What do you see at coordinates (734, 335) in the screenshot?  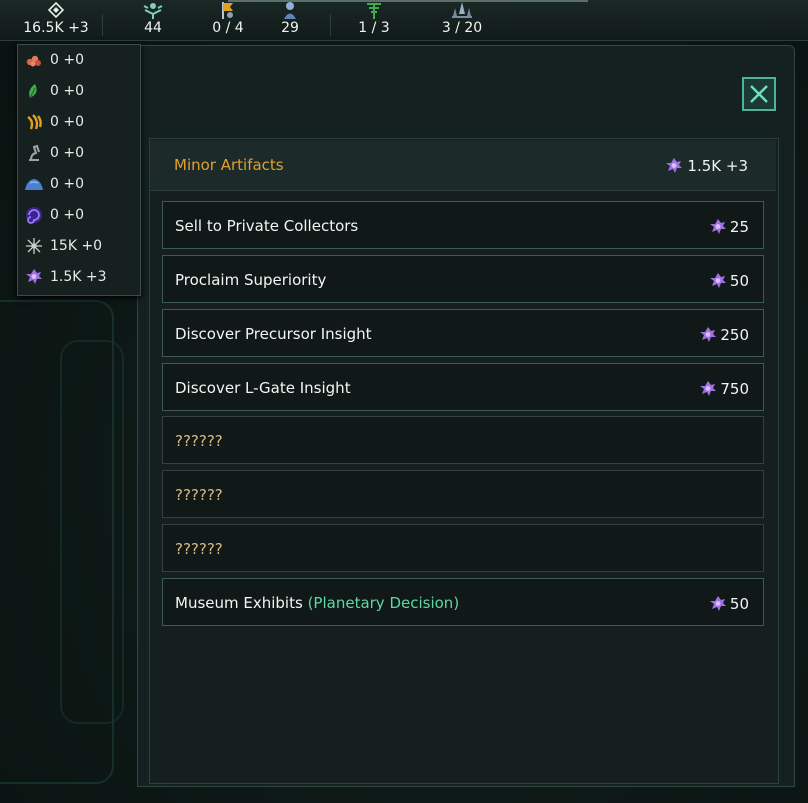 I see `option-cost-value: 250` at bounding box center [734, 335].